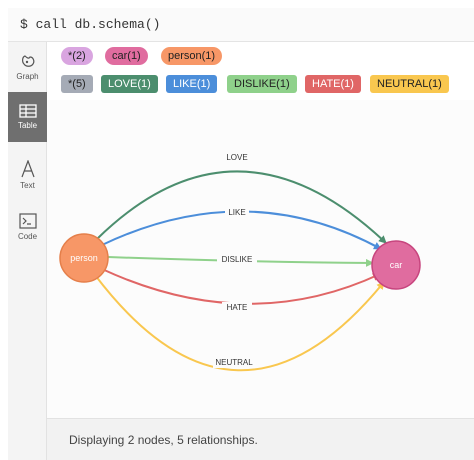 The image size is (474, 460). What do you see at coordinates (27, 236) in the screenshot?
I see `sidebar-item-label: Code` at bounding box center [27, 236].